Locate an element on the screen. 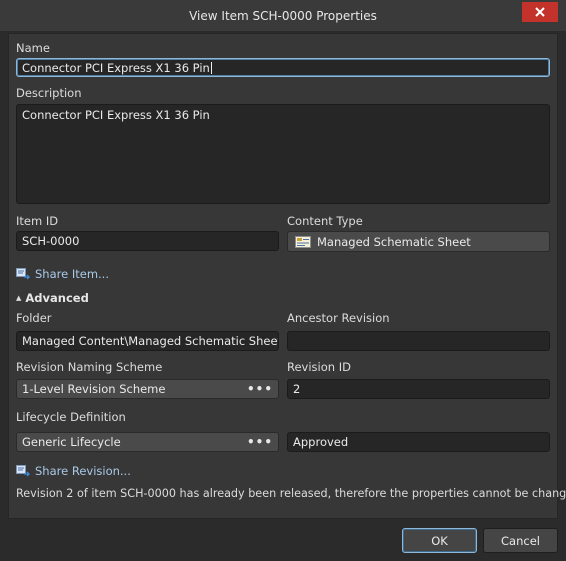 The width and height of the screenshot is (566, 561). description-label: Description is located at coordinates (49, 93).